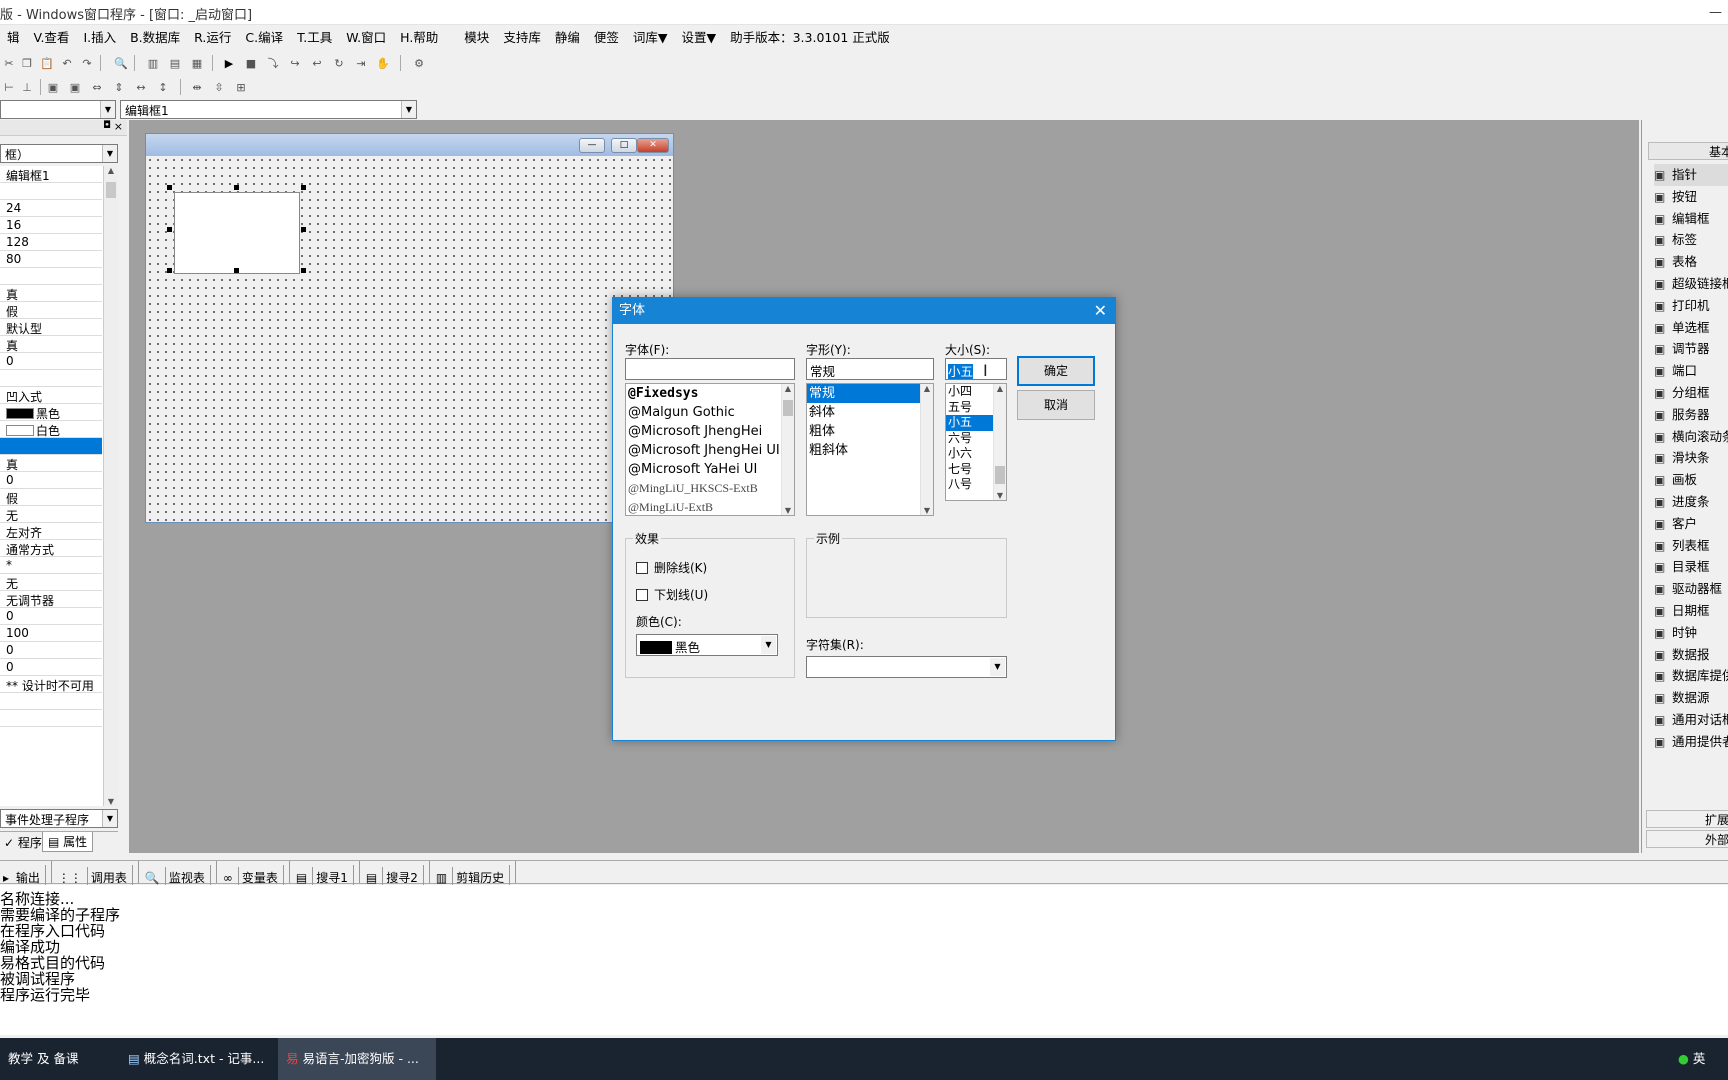 The image size is (1728, 1080). Describe the element at coordinates (1691, 393) in the screenshot. I see `component-groupbox: ▣ 分组框` at that location.